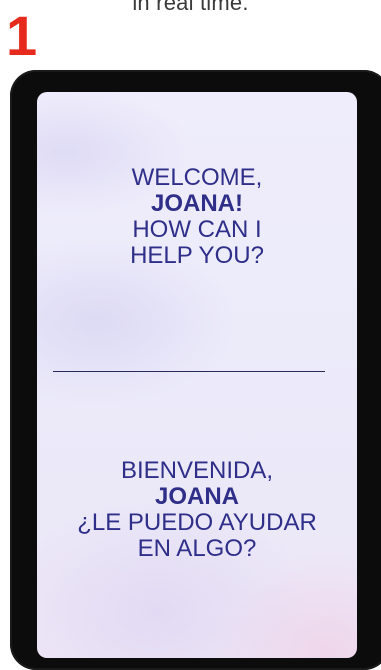 The height and width of the screenshot is (670, 381). What do you see at coordinates (190, 7) in the screenshot?
I see `caption-text: in real time.` at bounding box center [190, 7].